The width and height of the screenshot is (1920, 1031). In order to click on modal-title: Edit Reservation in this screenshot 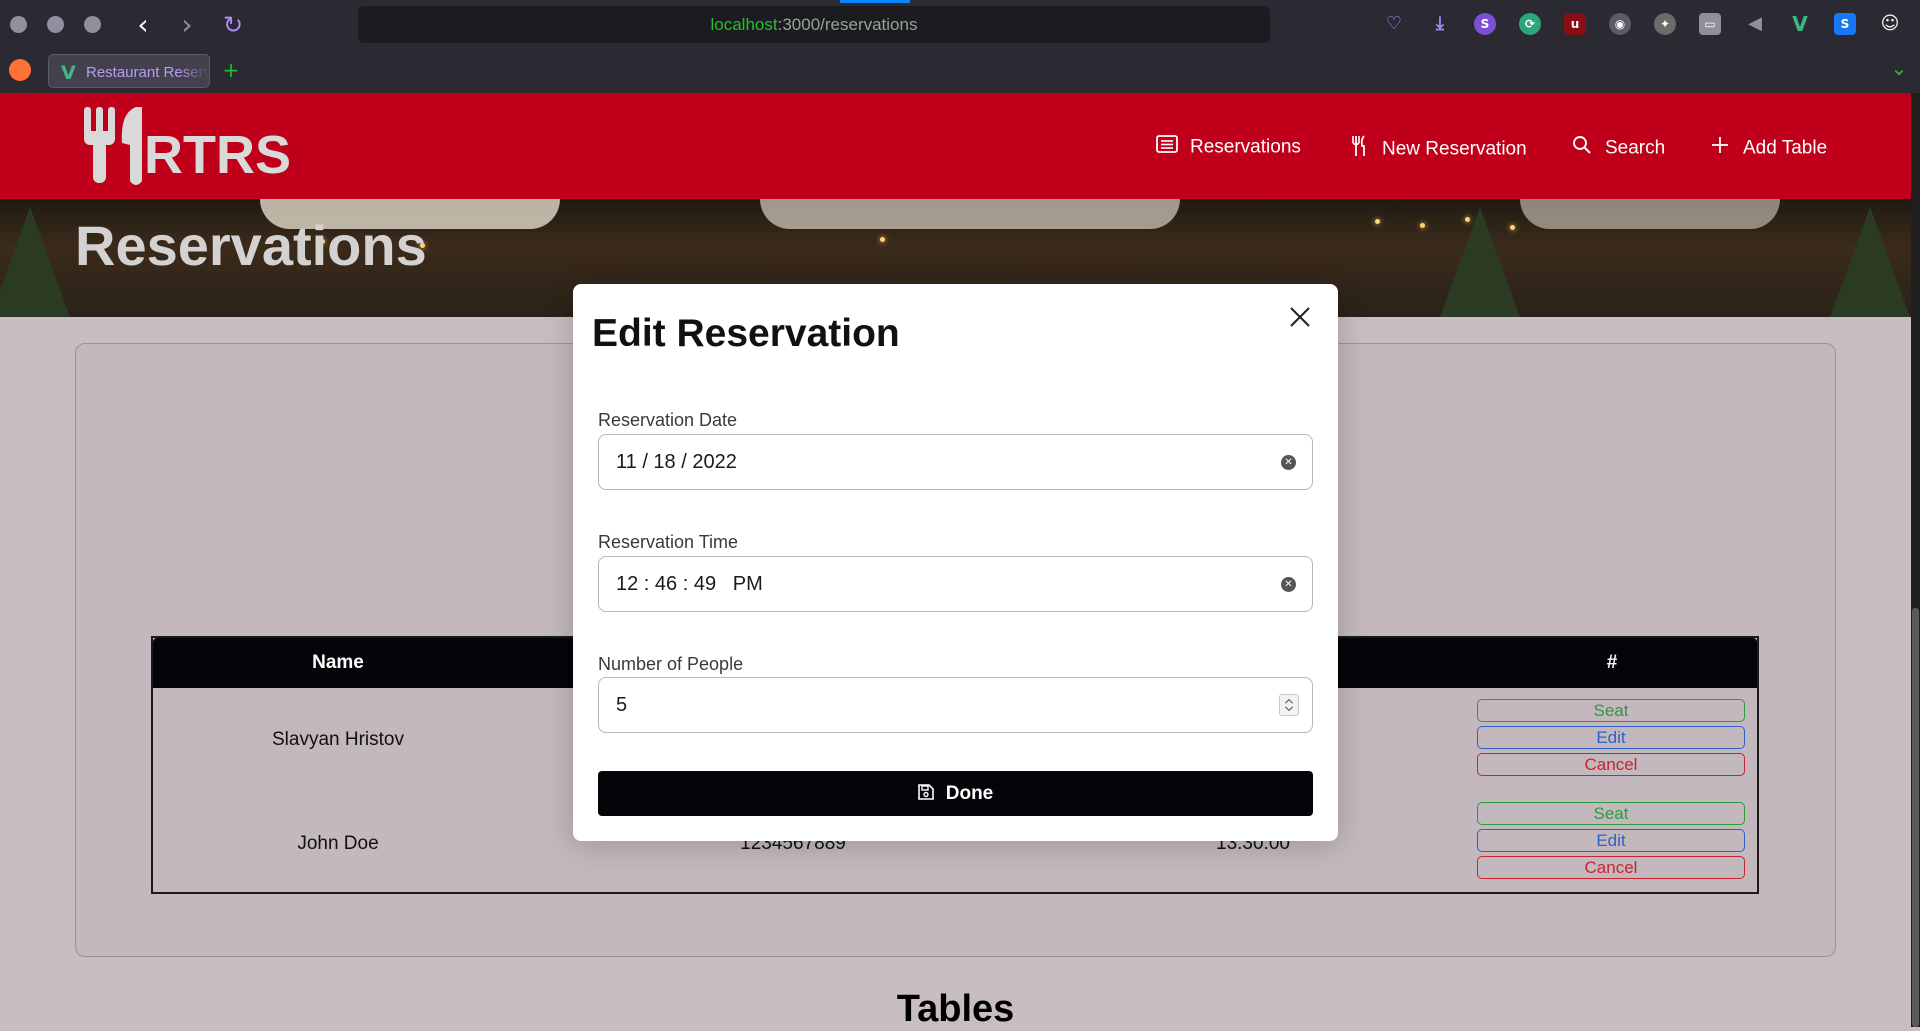, I will do `click(746, 333)`.